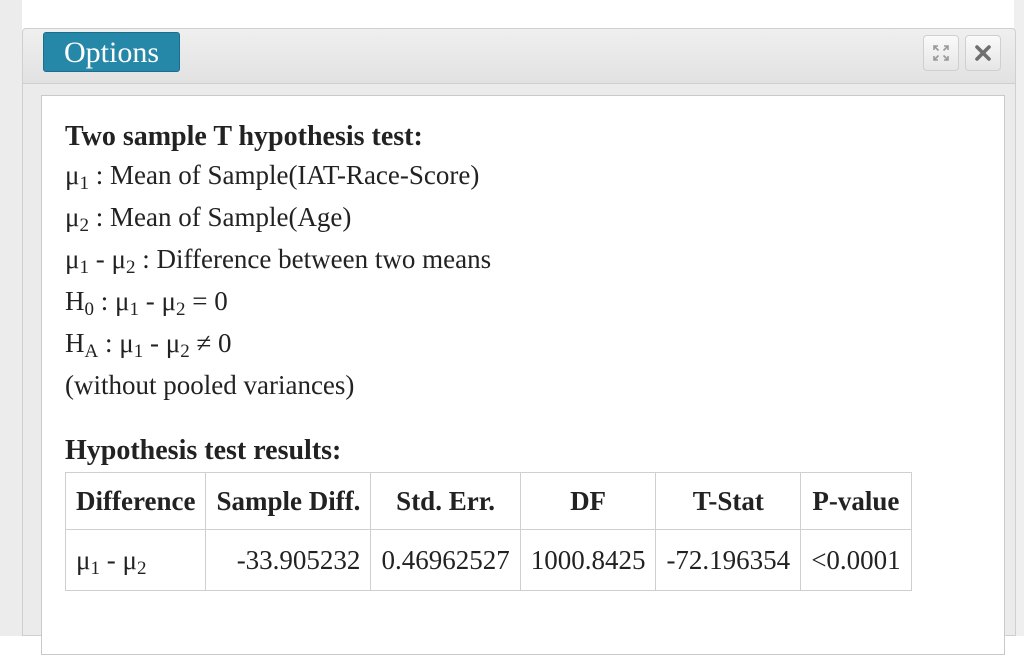 This screenshot has width=1024, height=655. What do you see at coordinates (135, 501) in the screenshot?
I see `column-header: Difference` at bounding box center [135, 501].